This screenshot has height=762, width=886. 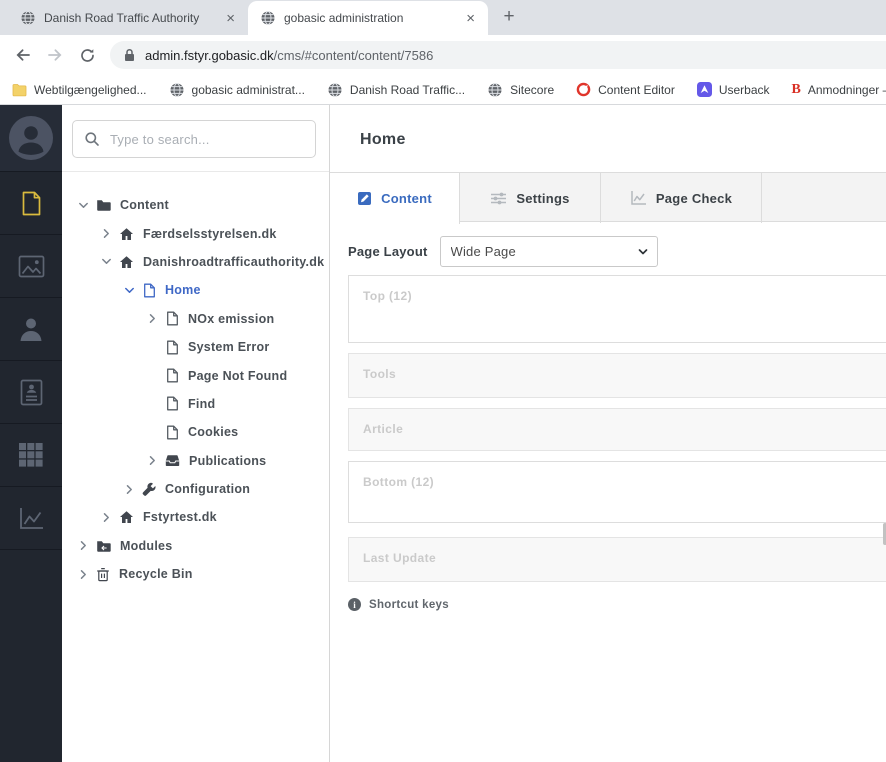 I want to click on placeholder-last-update: Last Update, so click(x=617, y=559).